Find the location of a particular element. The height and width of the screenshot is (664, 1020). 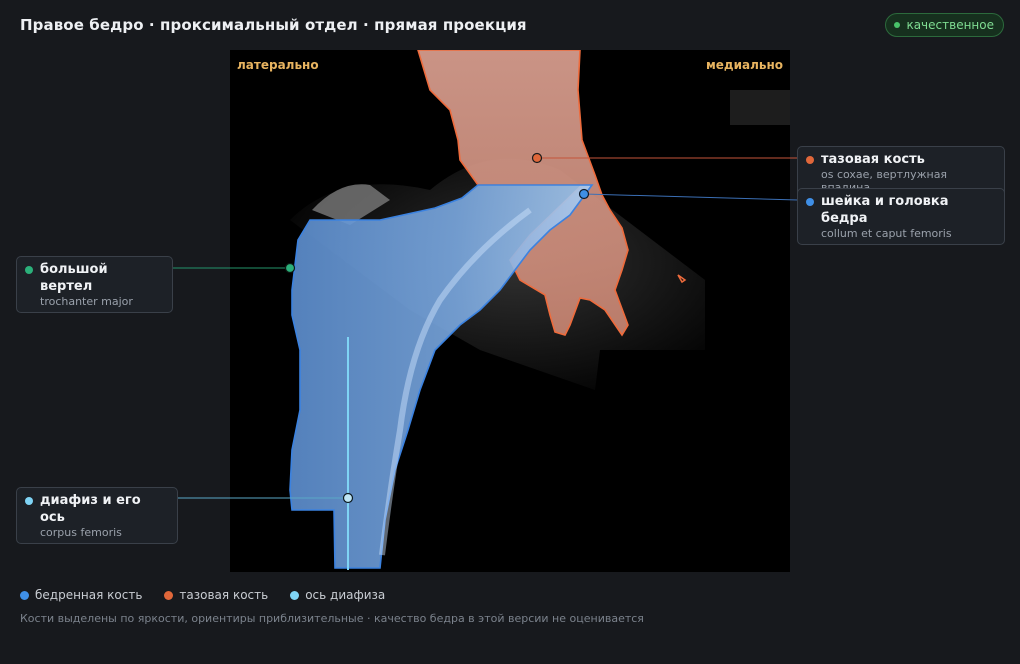

legend-item-axis: ось диафиза is located at coordinates (337, 595).